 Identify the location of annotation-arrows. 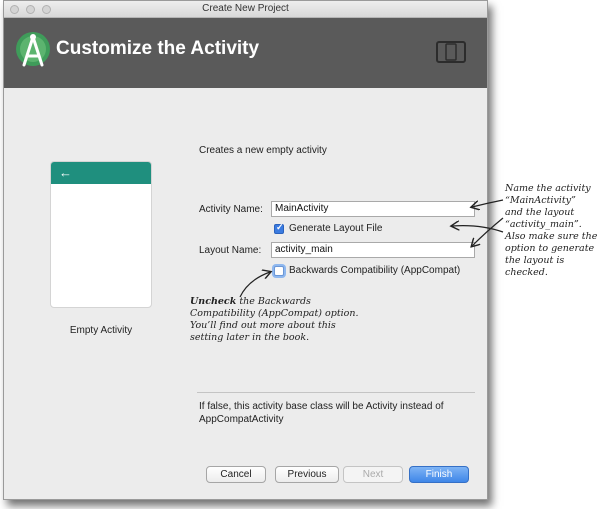
(371, 248).